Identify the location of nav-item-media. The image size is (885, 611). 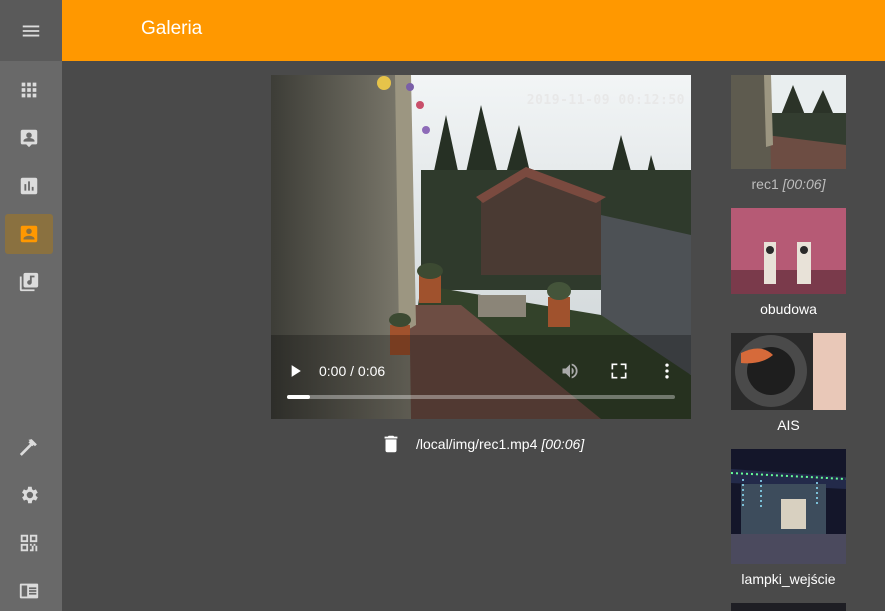
(29, 282).